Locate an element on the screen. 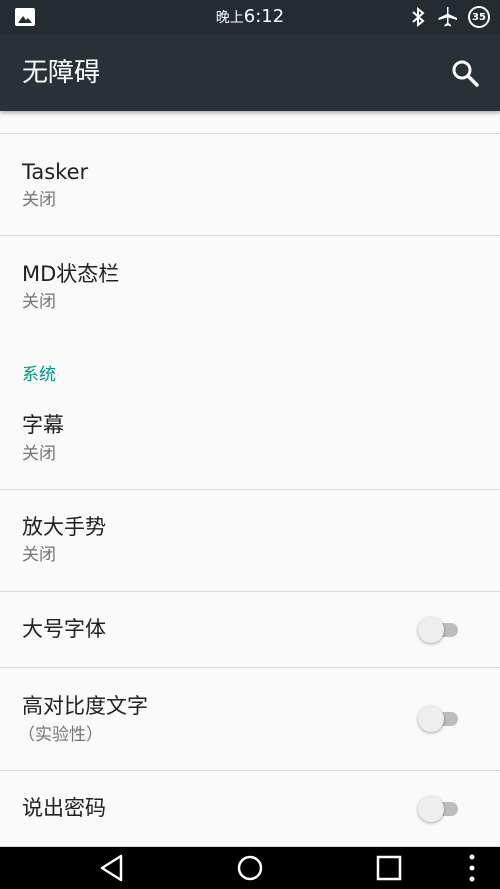 The height and width of the screenshot is (889, 500). setting-speak-passwords: 说出密码 is located at coordinates (250, 809).